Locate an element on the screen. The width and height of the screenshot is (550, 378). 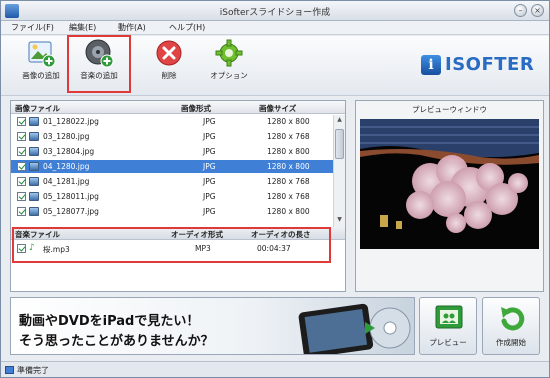
close-button: × is located at coordinates (537, 10).